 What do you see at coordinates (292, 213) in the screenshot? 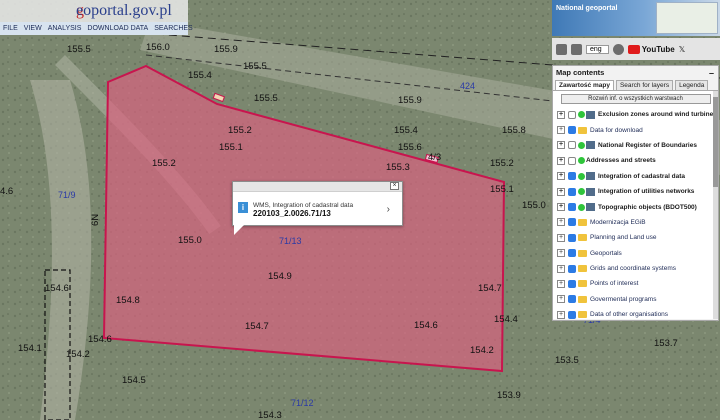
I see `popup-parcel-id: 220103_2.0026.71/13` at bounding box center [292, 213].